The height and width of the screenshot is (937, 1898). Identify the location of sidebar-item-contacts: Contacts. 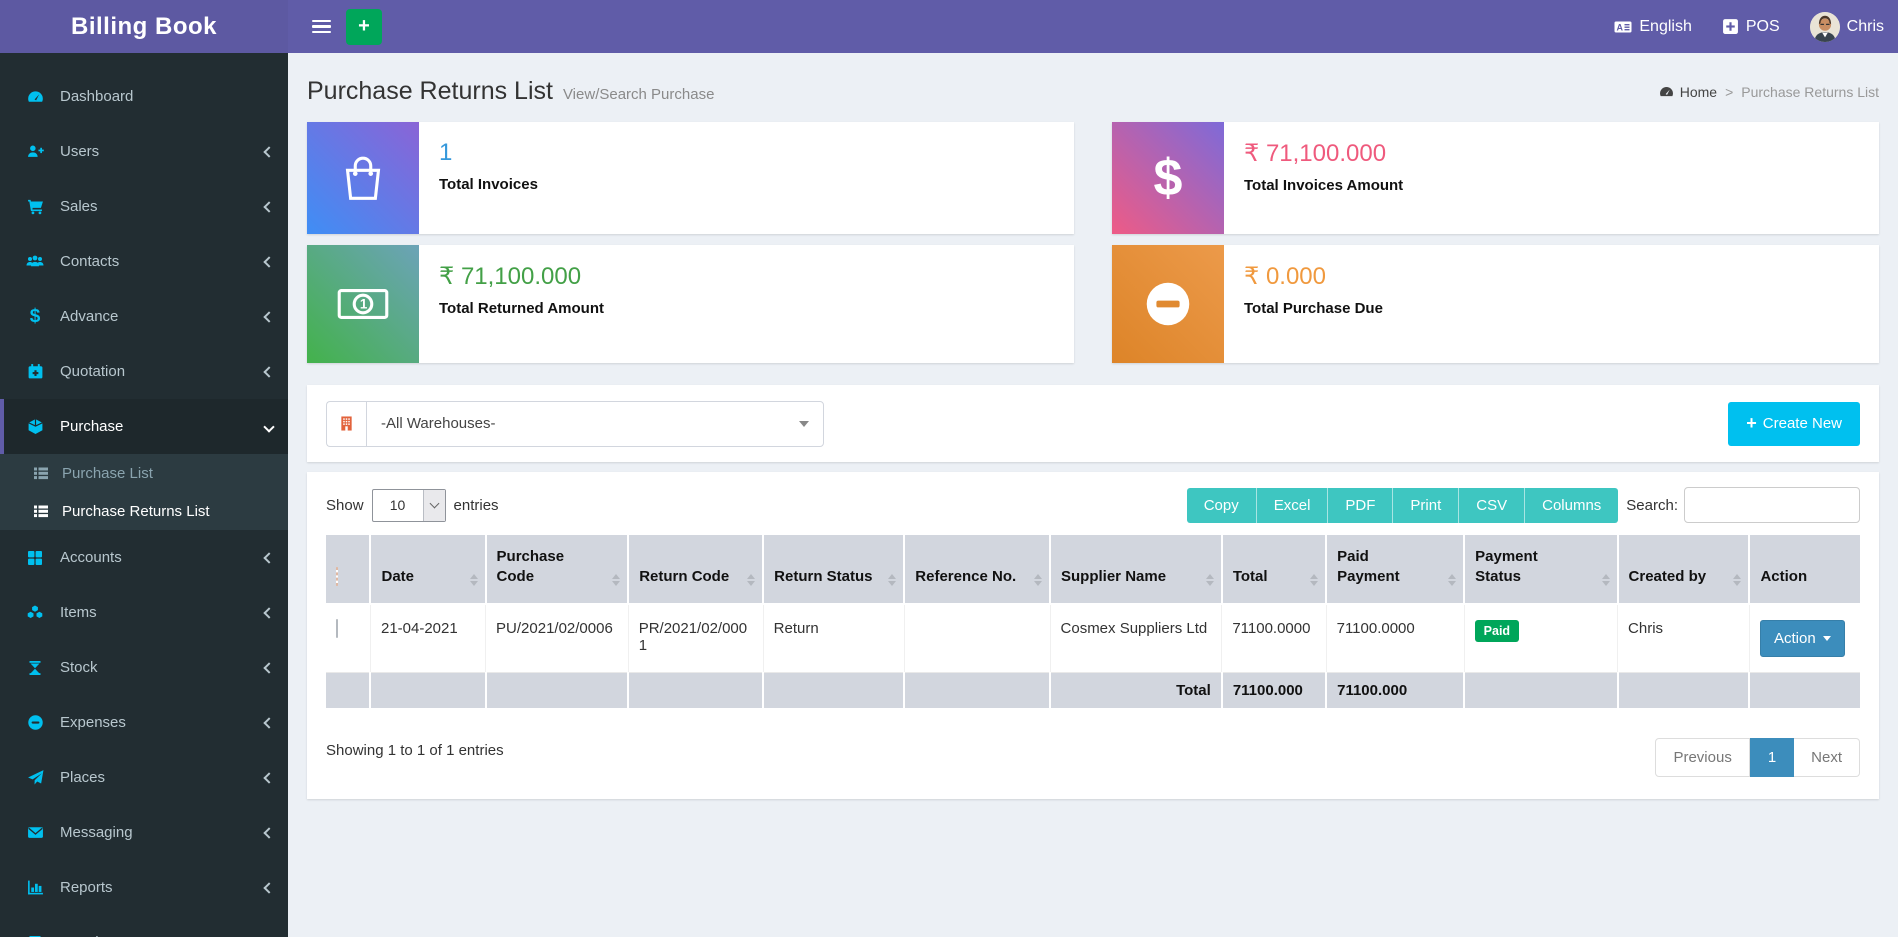
(144, 261).